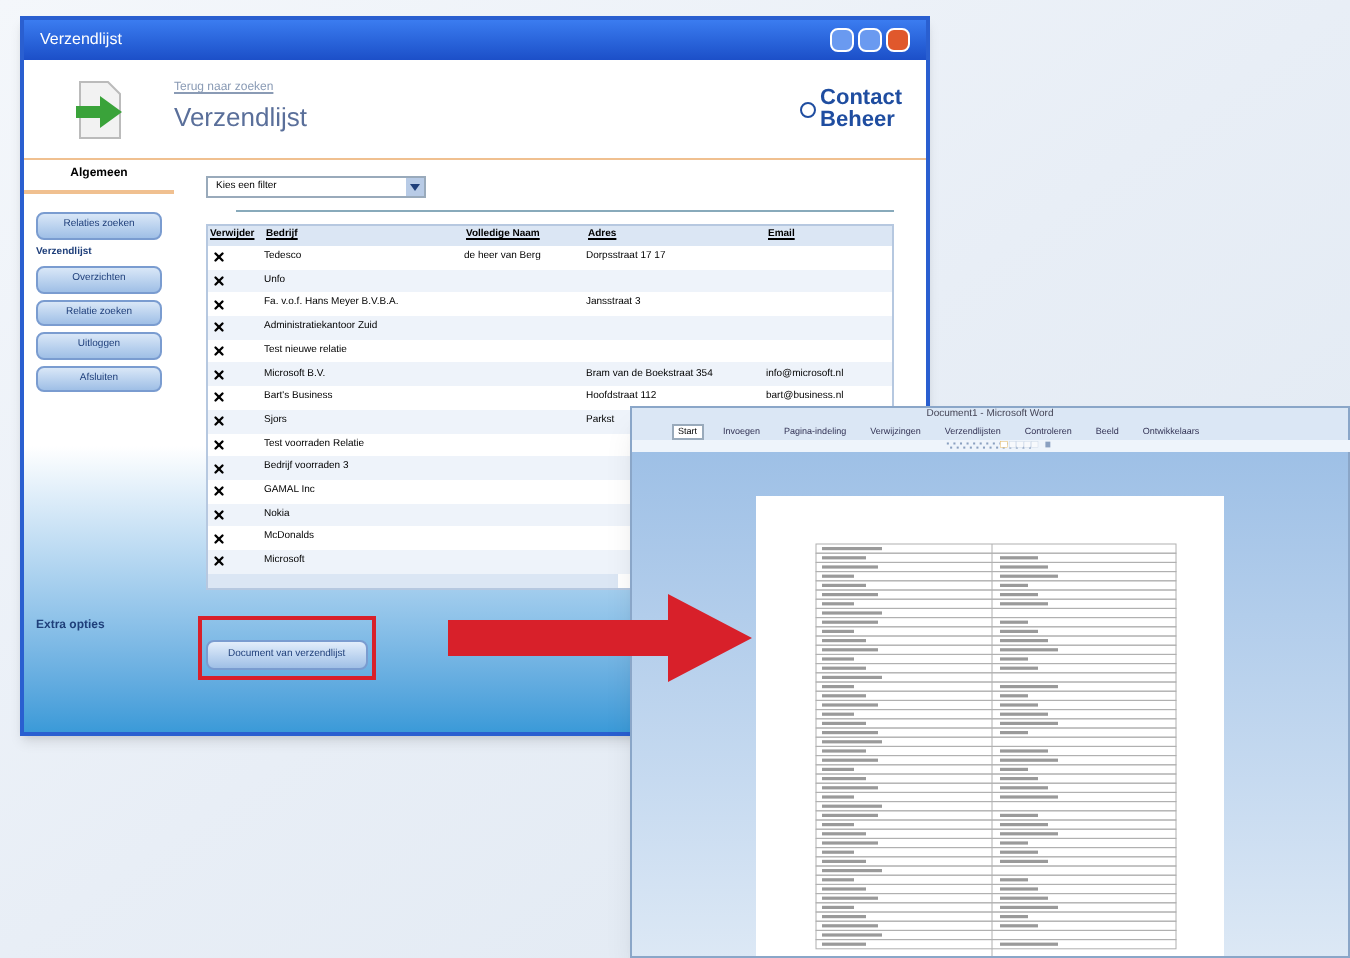  What do you see at coordinates (241, 118) in the screenshot?
I see `page-heading: Verzendlijst` at bounding box center [241, 118].